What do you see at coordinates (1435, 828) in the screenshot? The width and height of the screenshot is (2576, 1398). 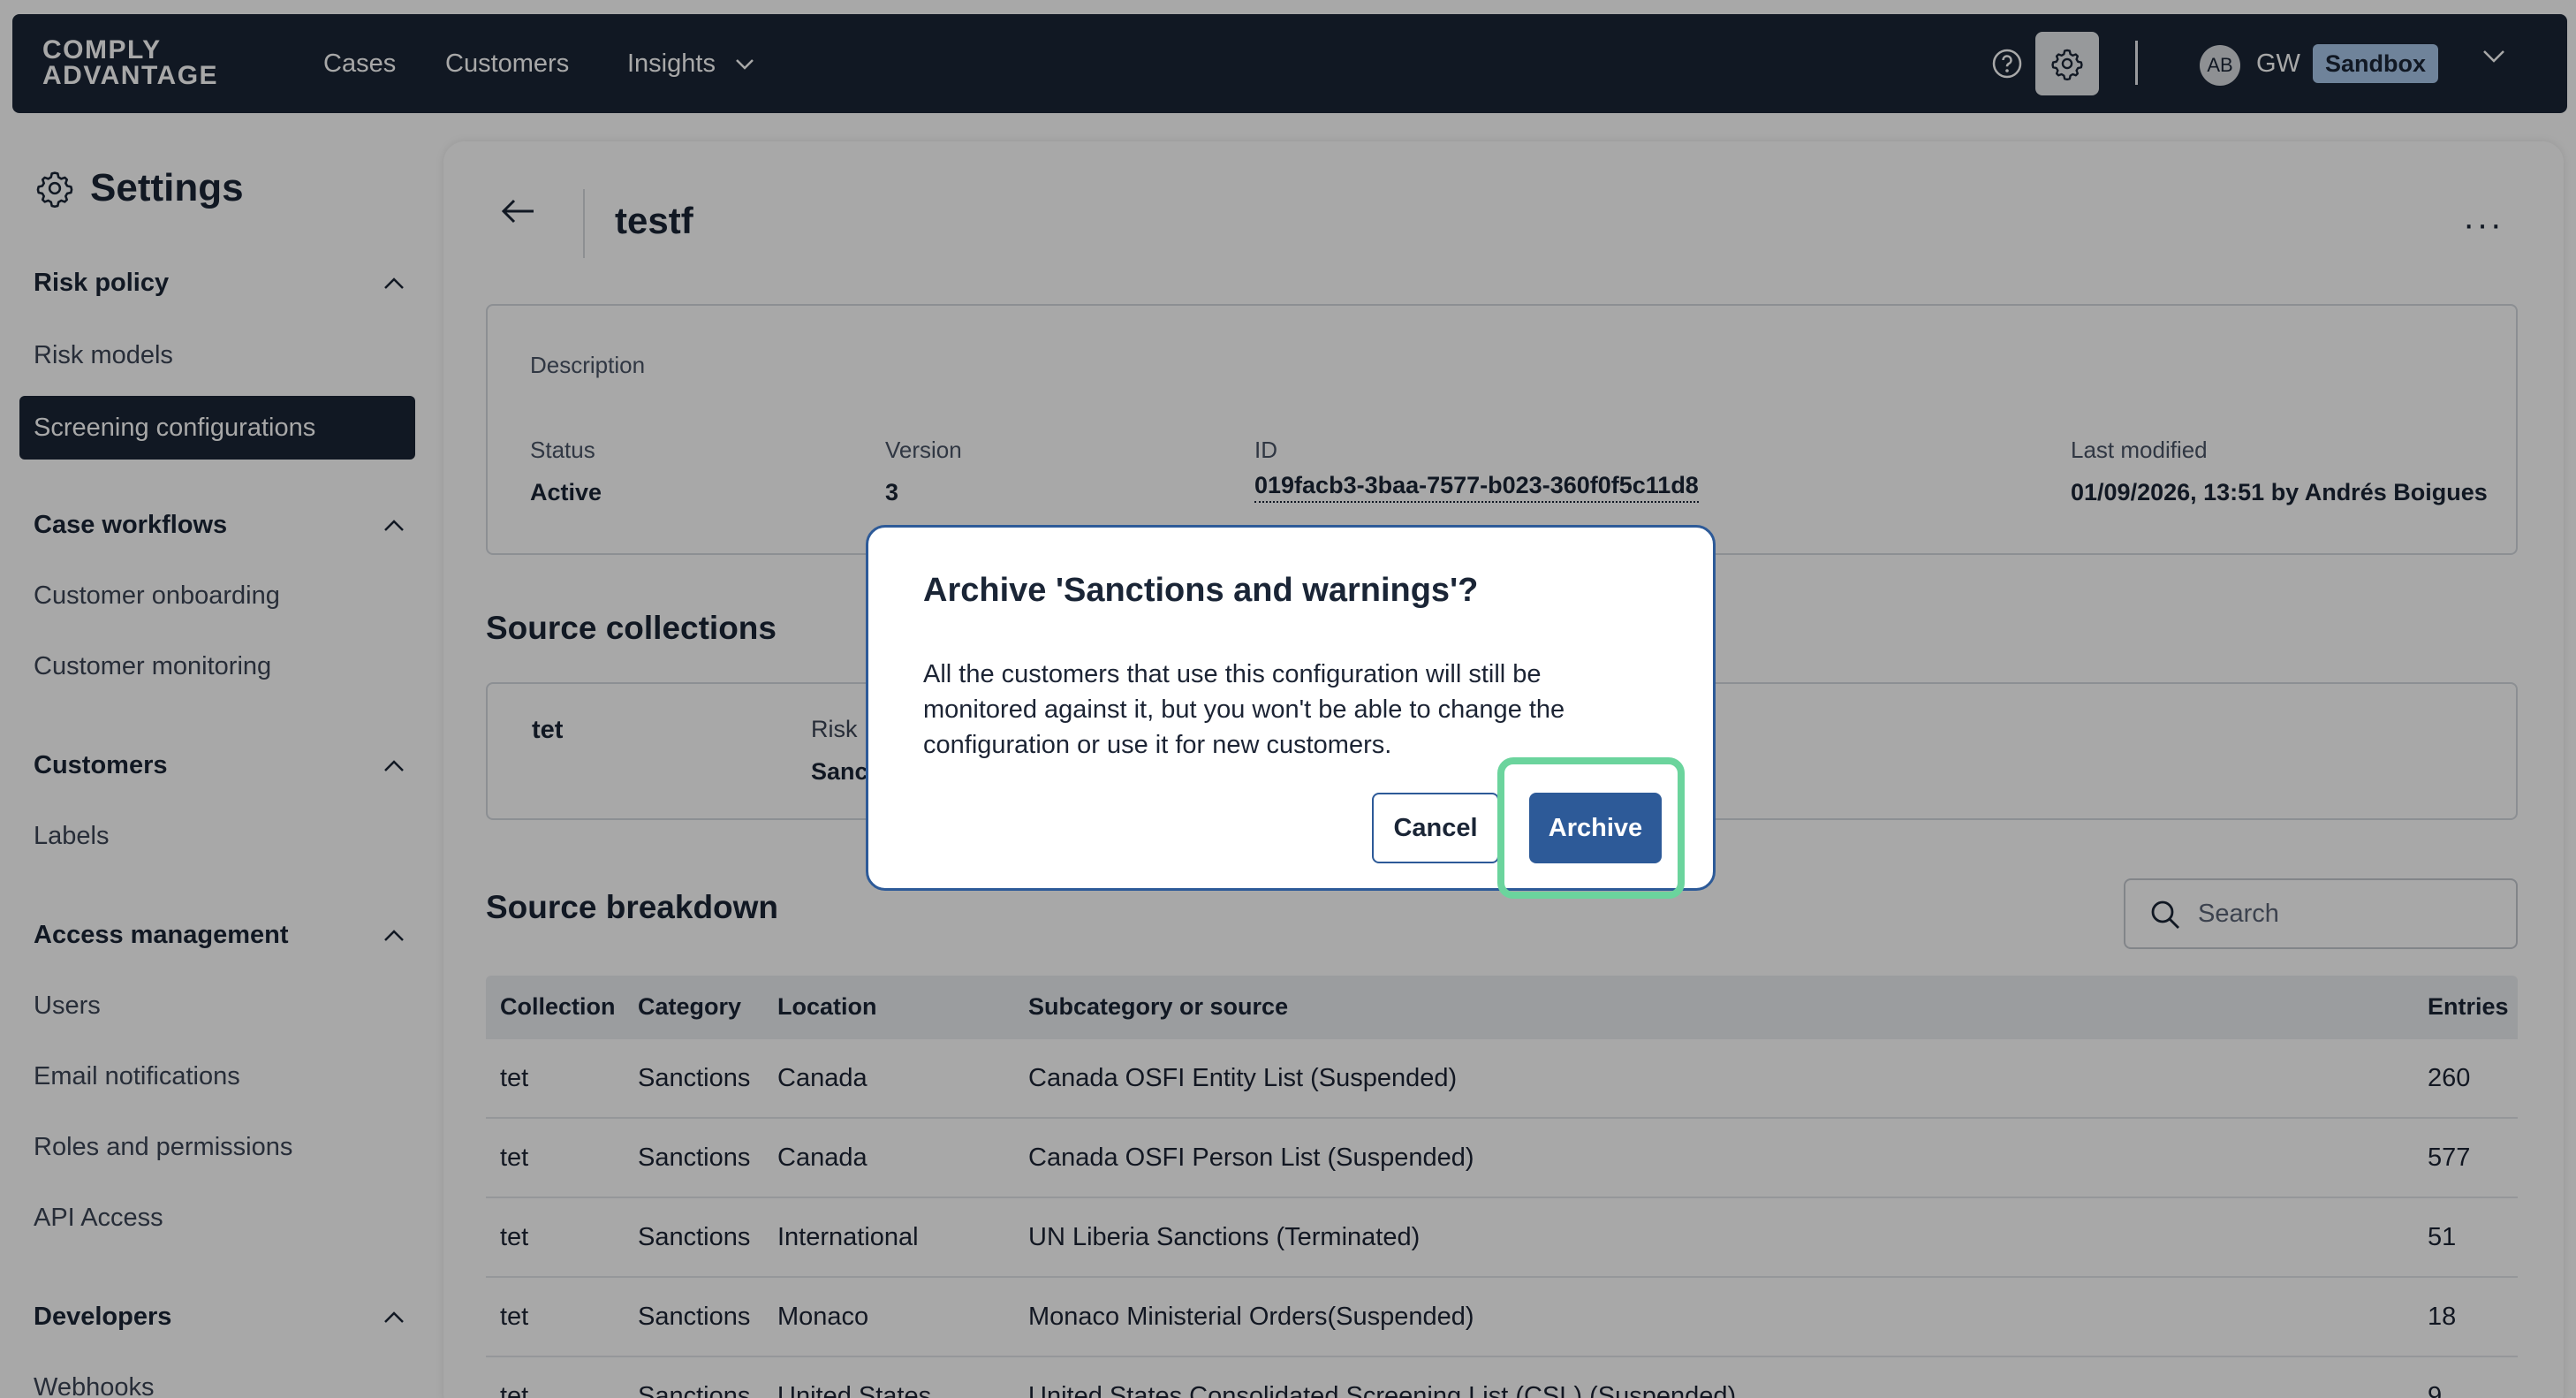 I see `cancel-button: Cancel` at bounding box center [1435, 828].